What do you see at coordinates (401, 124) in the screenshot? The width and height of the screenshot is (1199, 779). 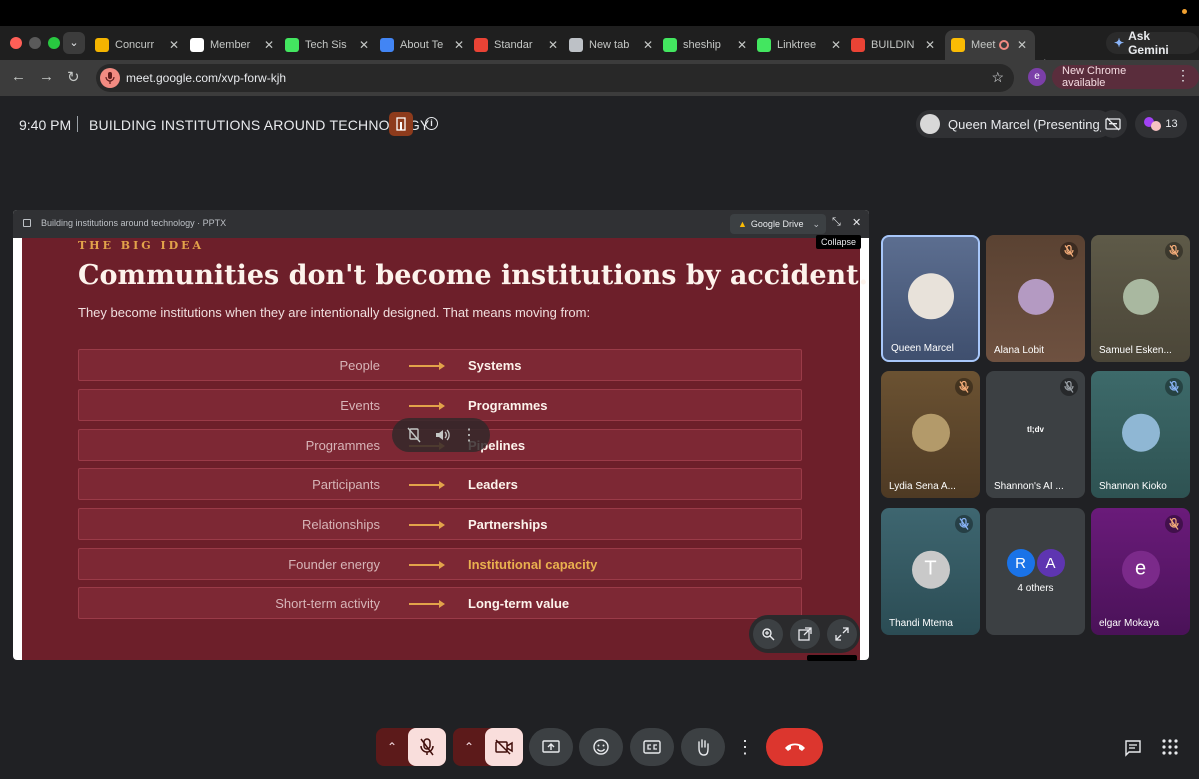 I see `host-controls-icon` at bounding box center [401, 124].